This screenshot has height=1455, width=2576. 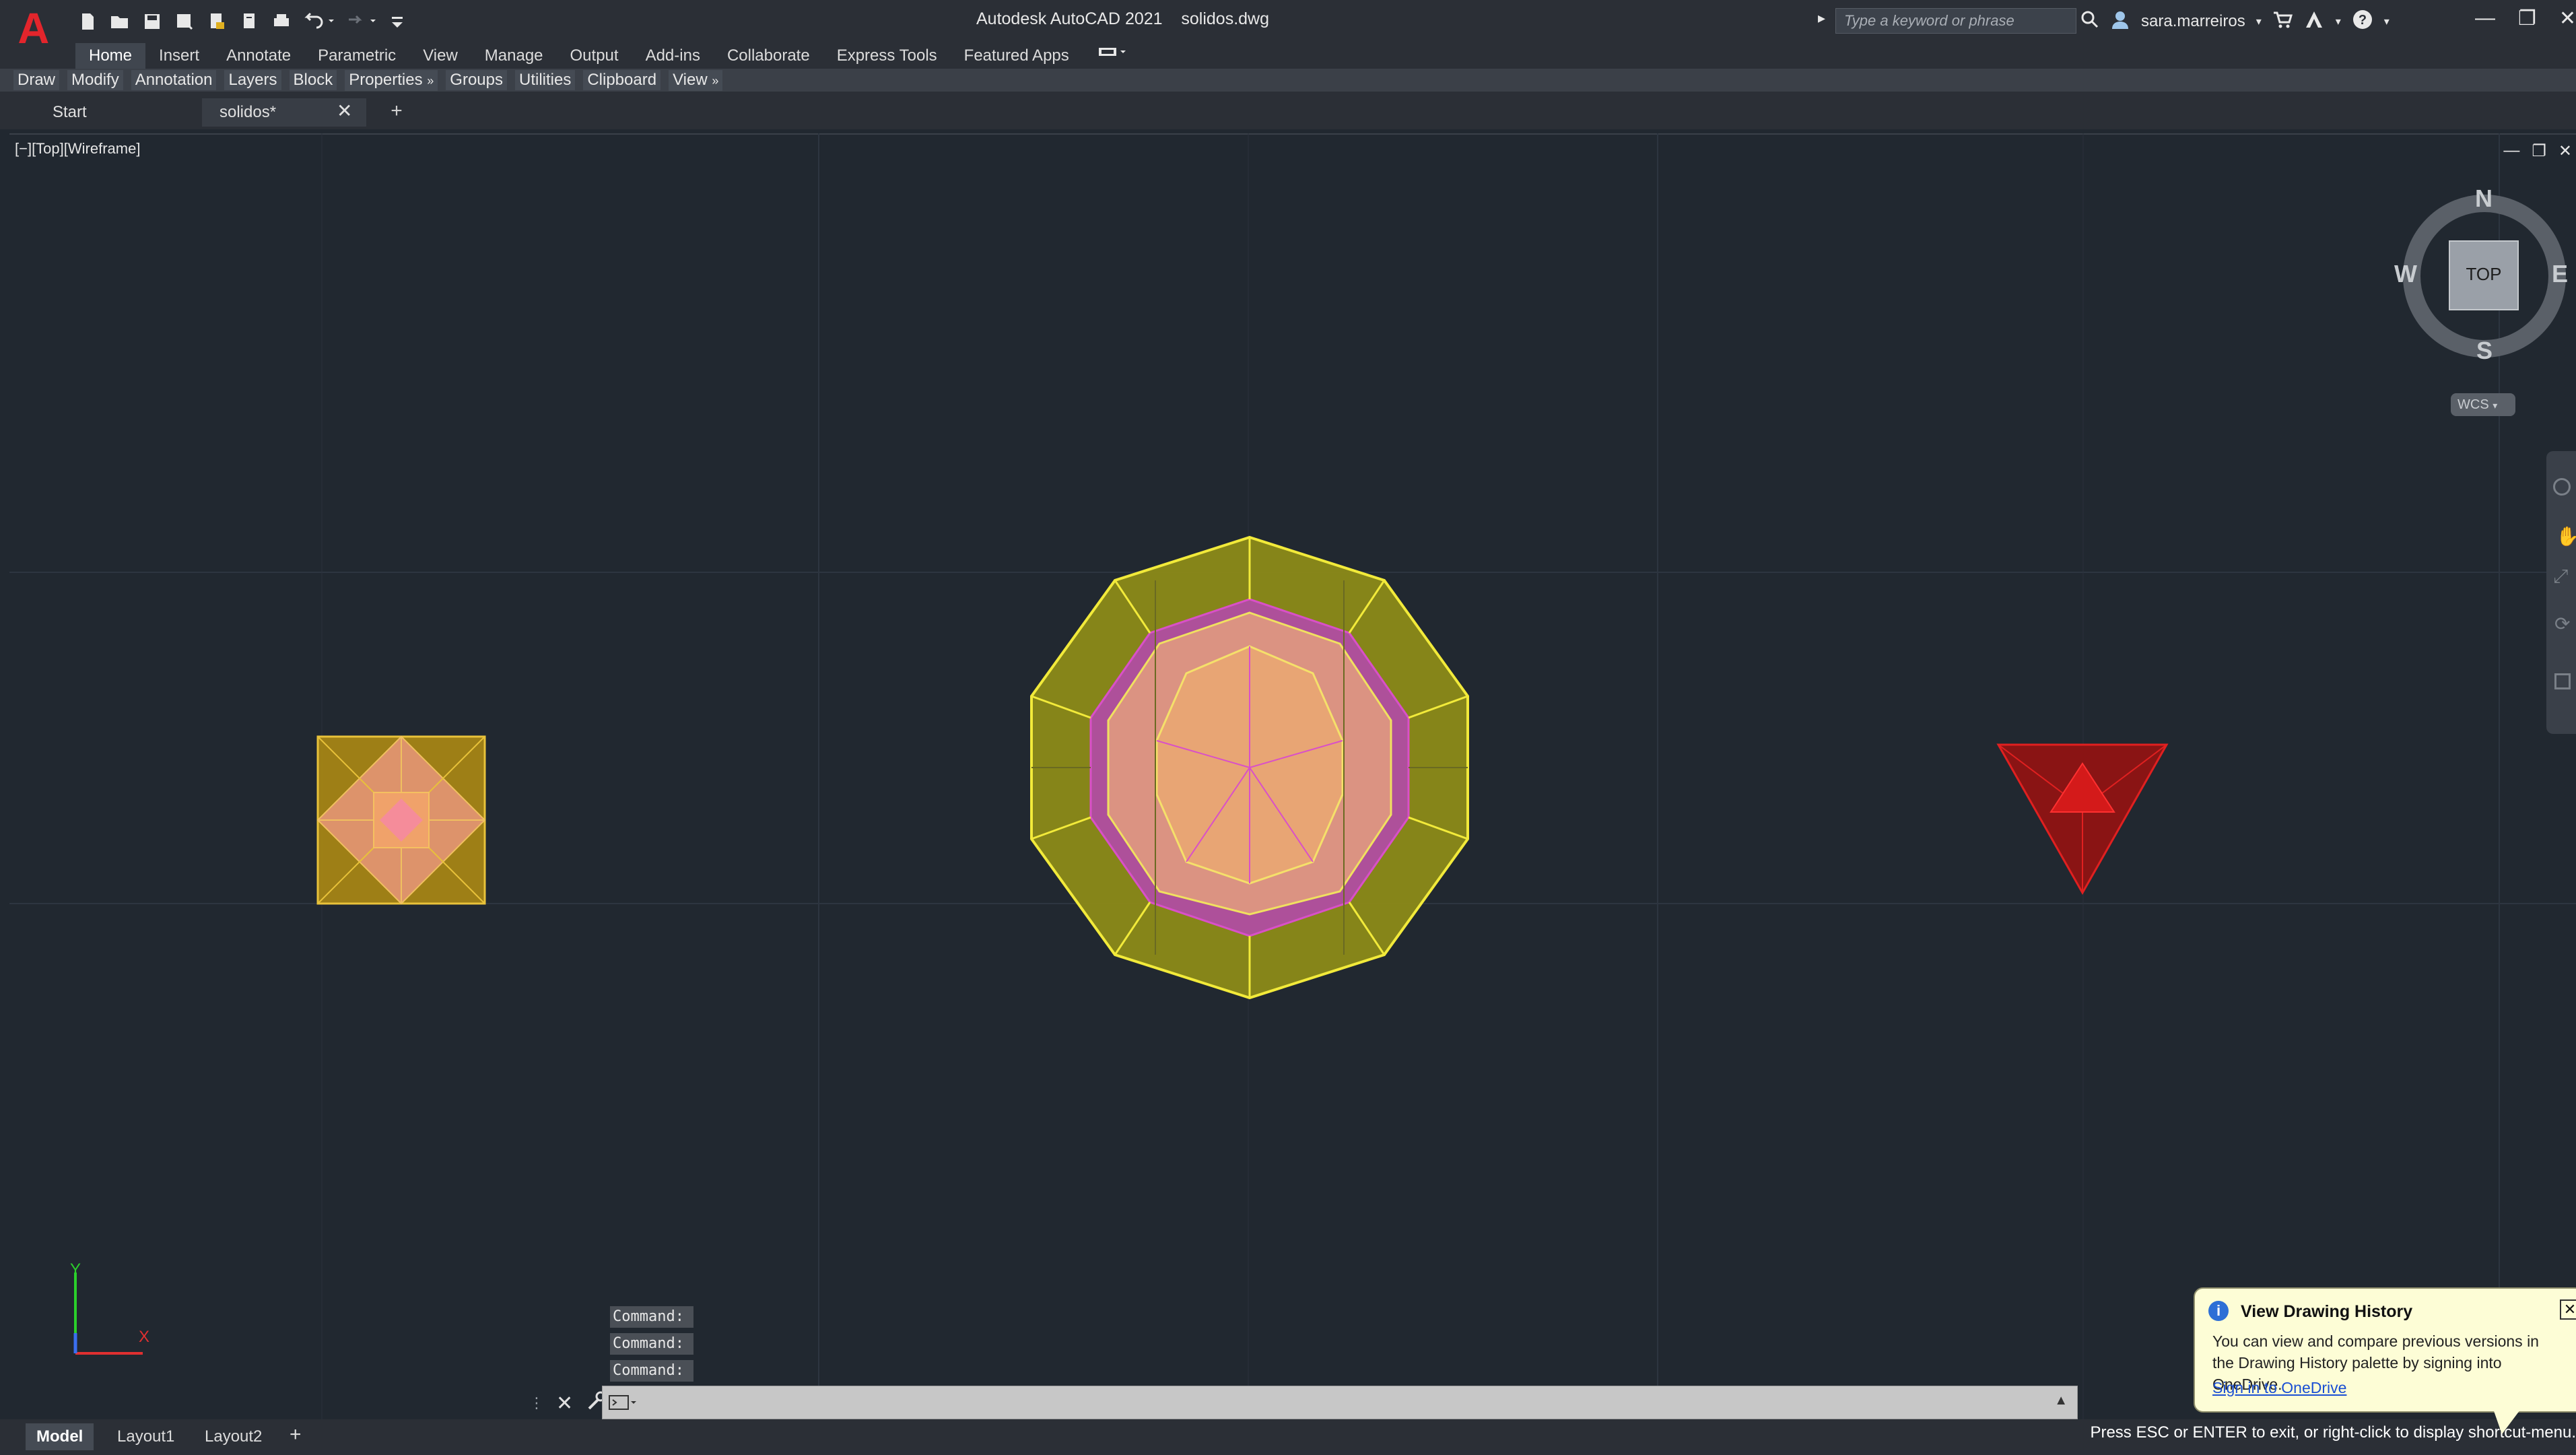 I want to click on viewport-minimize-icon: —, so click(x=2511, y=151).